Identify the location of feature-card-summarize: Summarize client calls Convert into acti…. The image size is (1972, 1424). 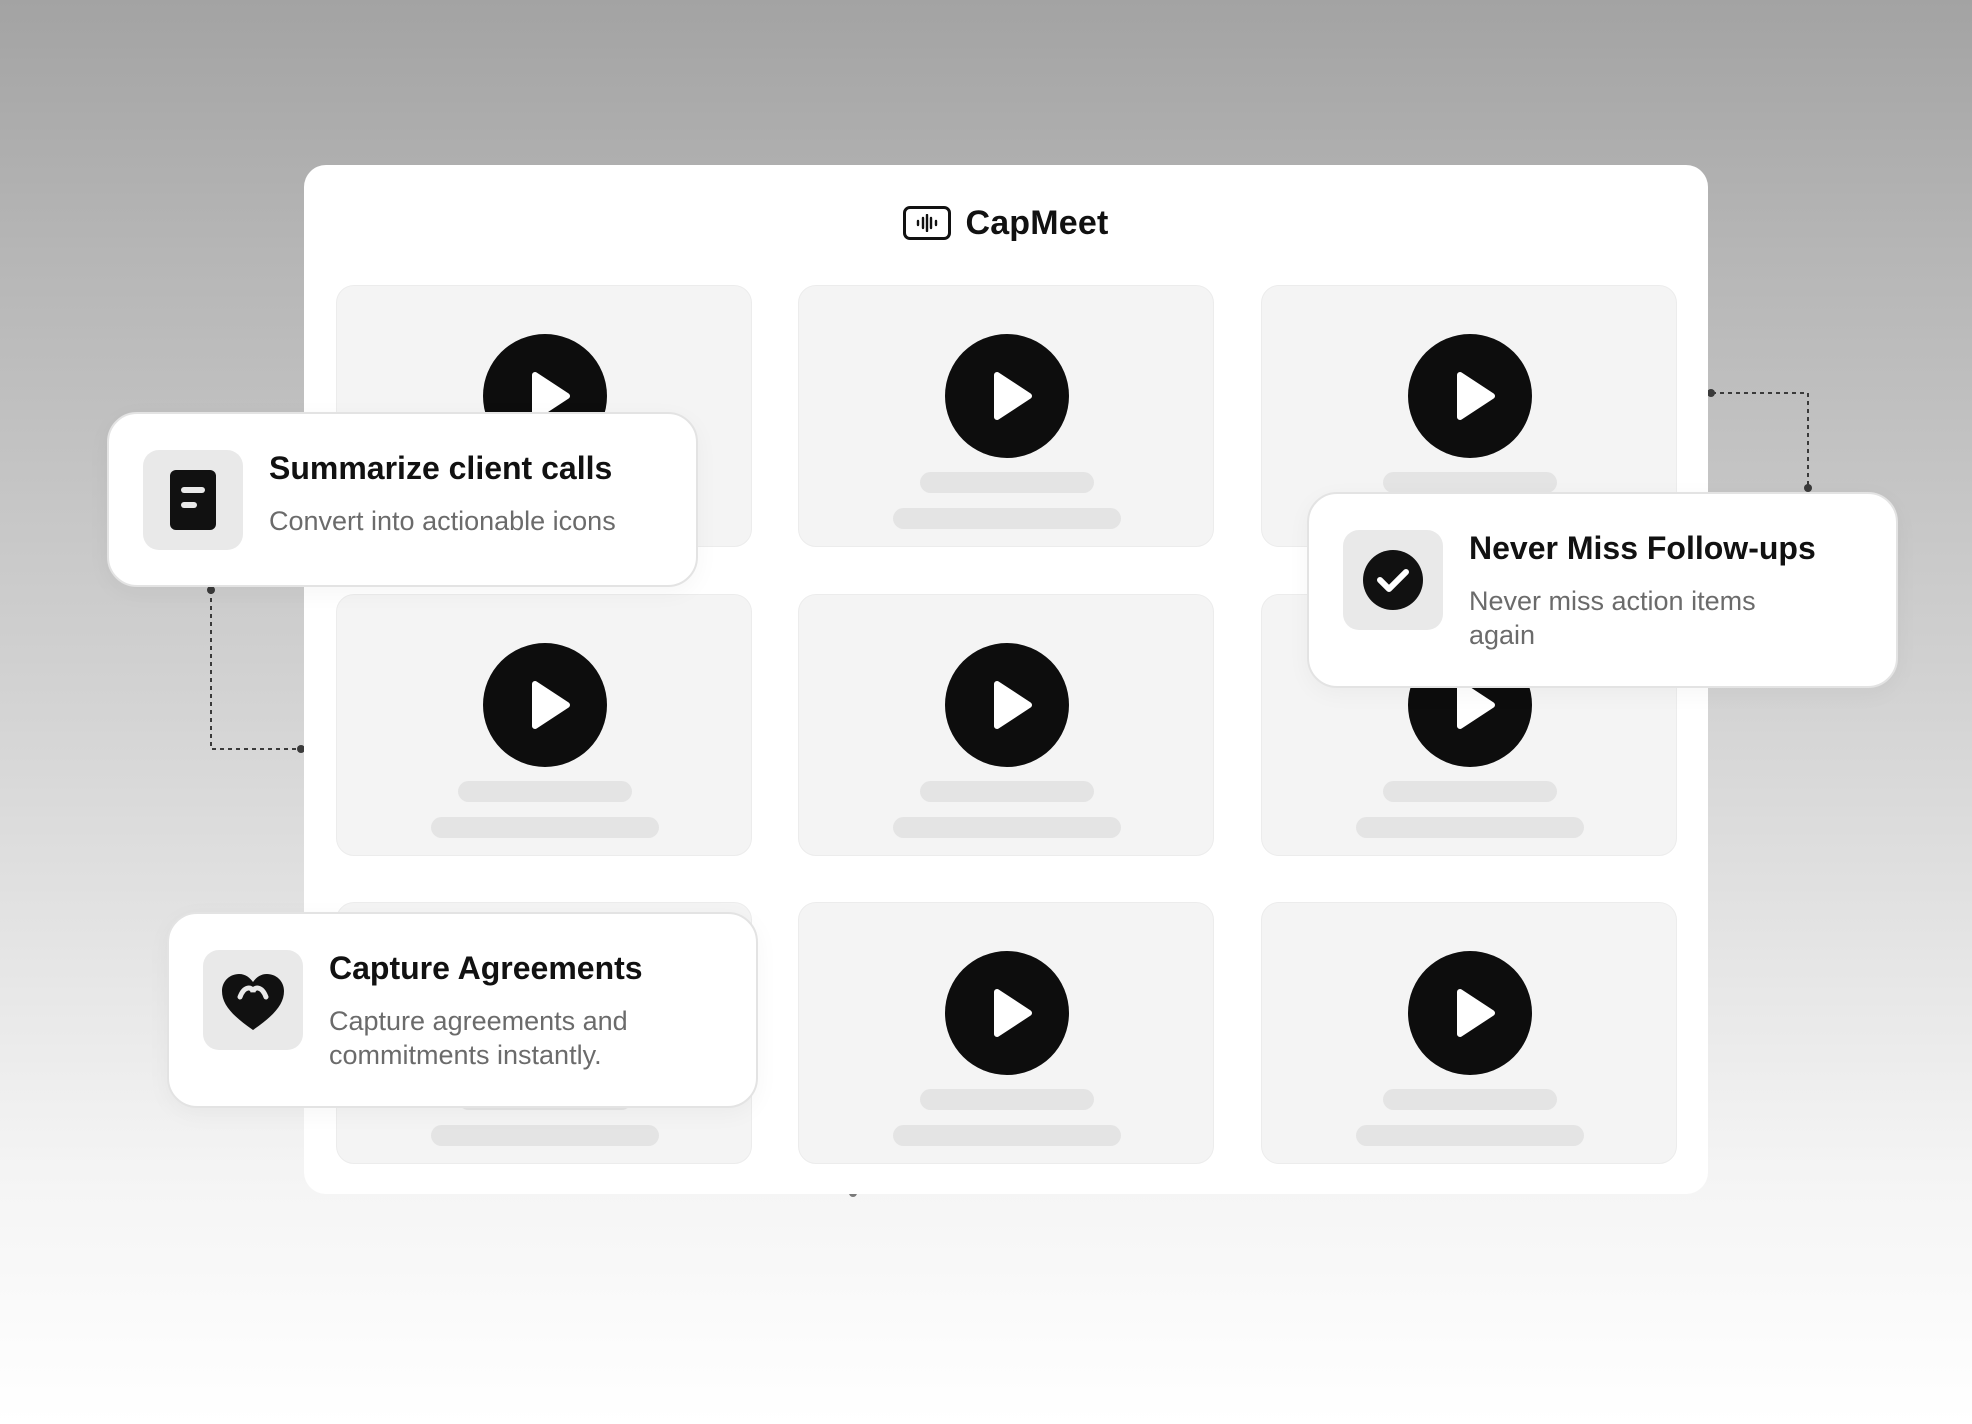
(402, 499).